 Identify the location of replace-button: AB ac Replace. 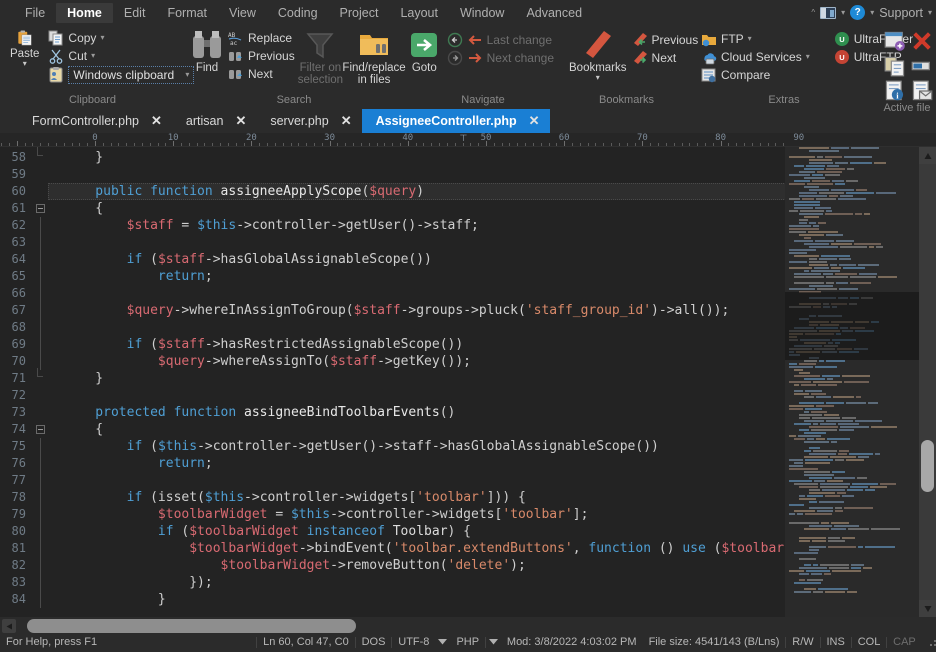
(261, 37).